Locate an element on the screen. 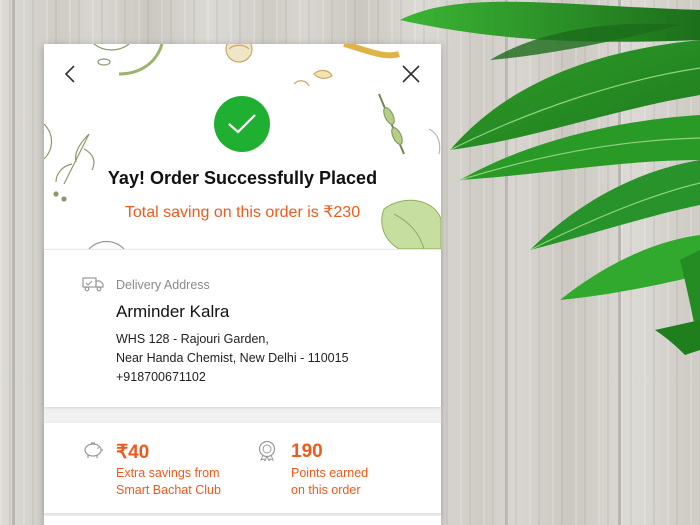  delivery-truck-icon is located at coordinates (93, 284).